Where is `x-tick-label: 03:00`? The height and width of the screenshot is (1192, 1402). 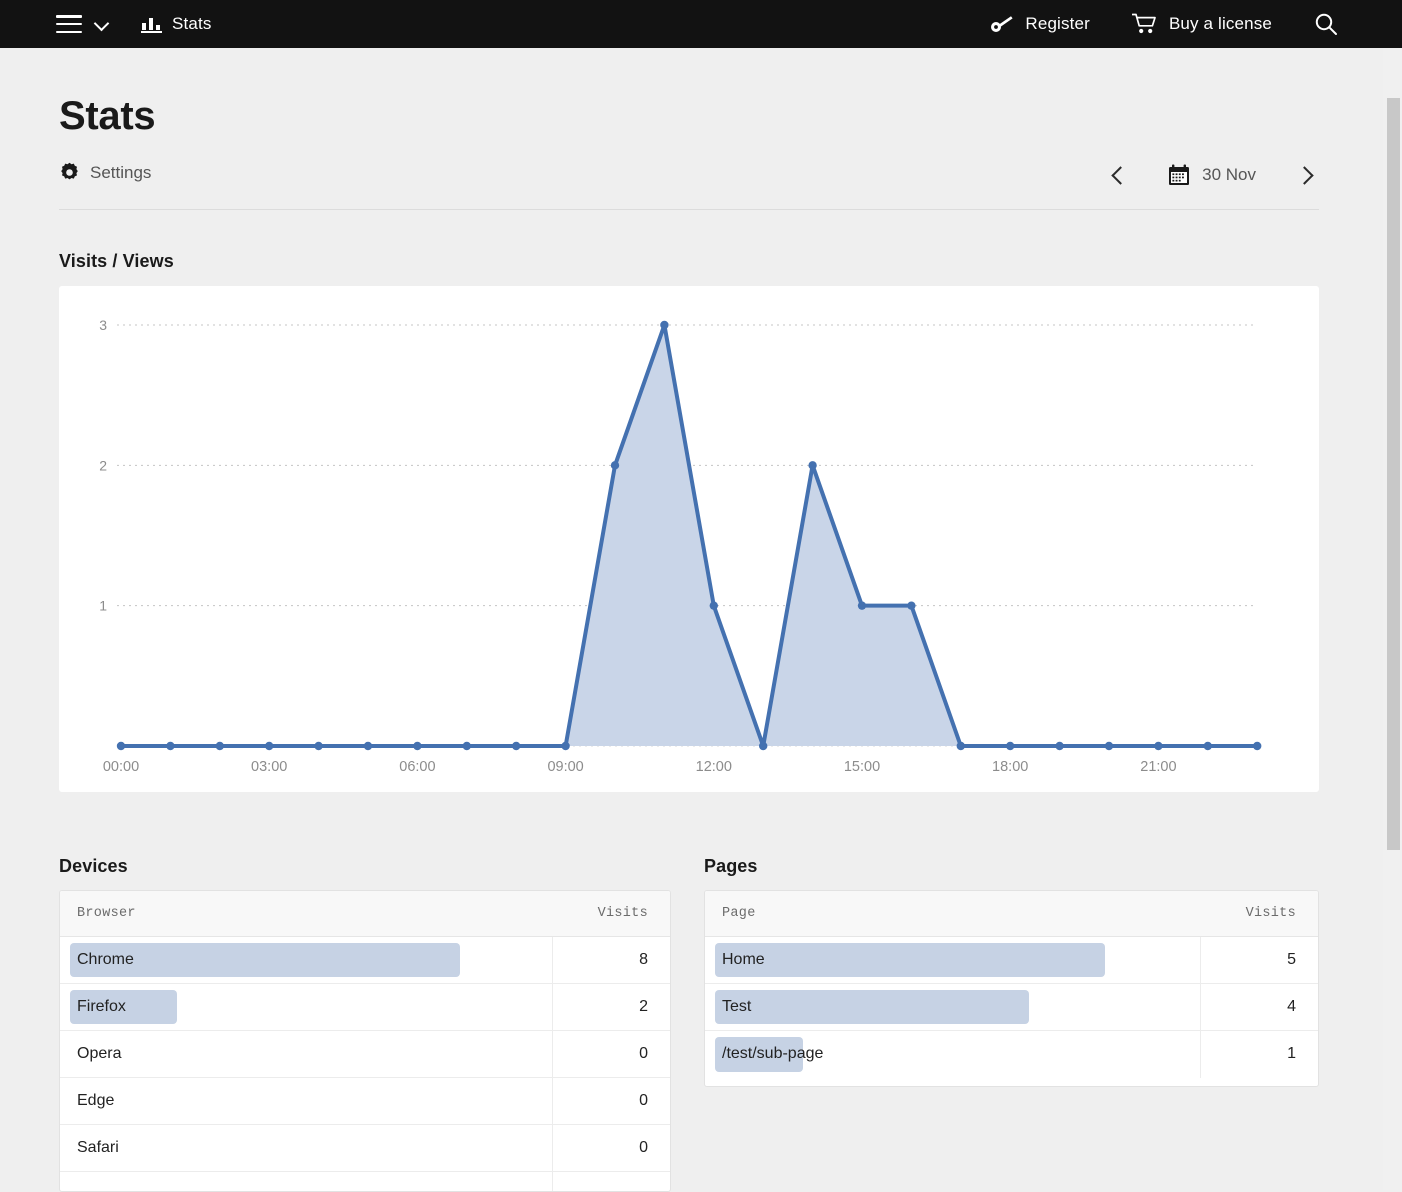
x-tick-label: 03:00 is located at coordinates (269, 767).